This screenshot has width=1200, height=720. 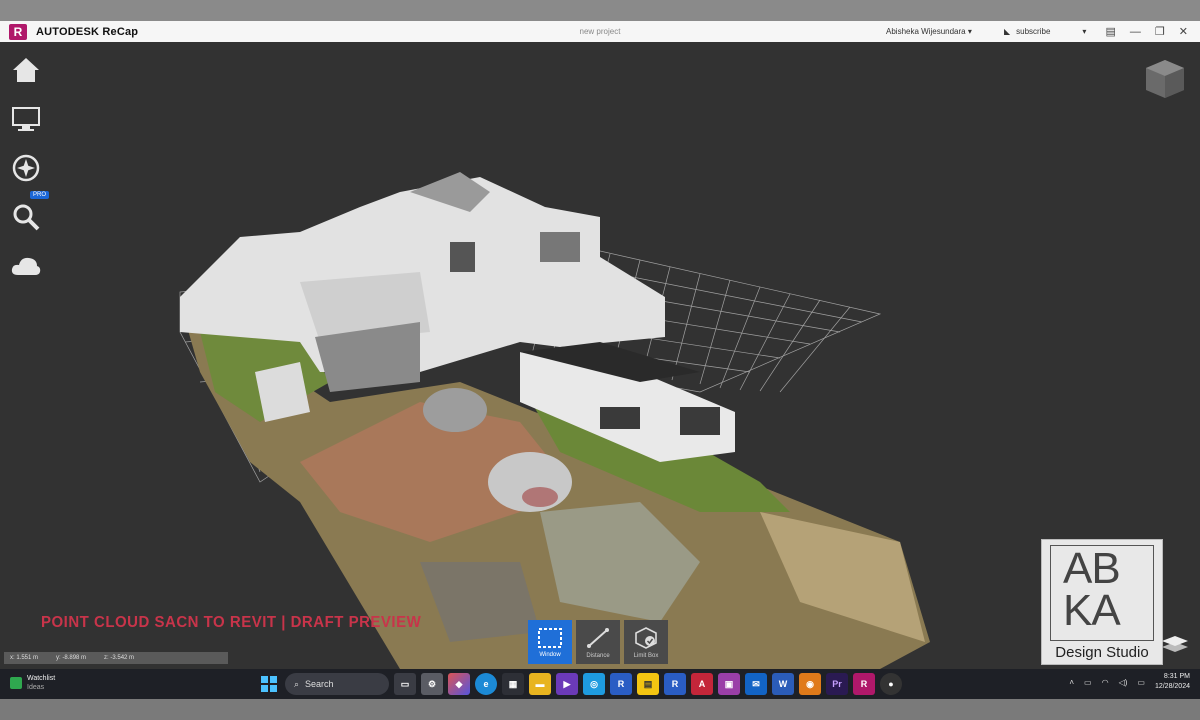 I want to click on app-blue-icon: ◎, so click(x=594, y=684).